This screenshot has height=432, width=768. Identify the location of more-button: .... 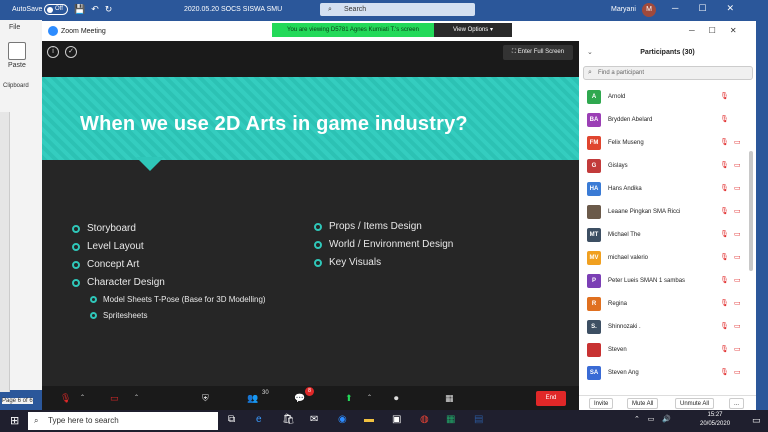
(737, 403).